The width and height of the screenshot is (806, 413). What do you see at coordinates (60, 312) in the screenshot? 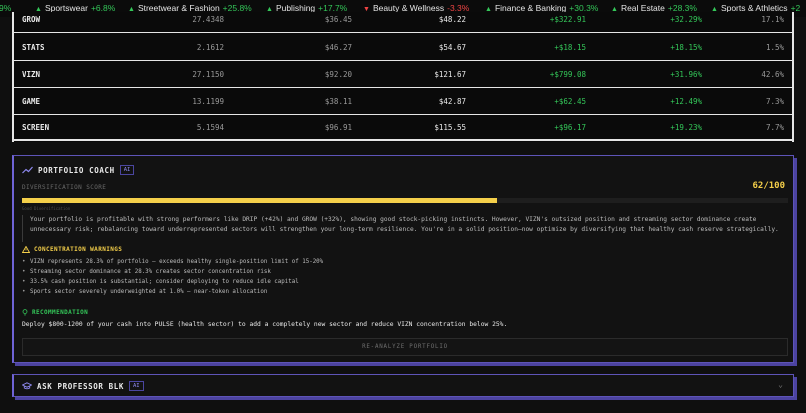
I see `recommendation-title: RECOMMENDATION` at bounding box center [60, 312].